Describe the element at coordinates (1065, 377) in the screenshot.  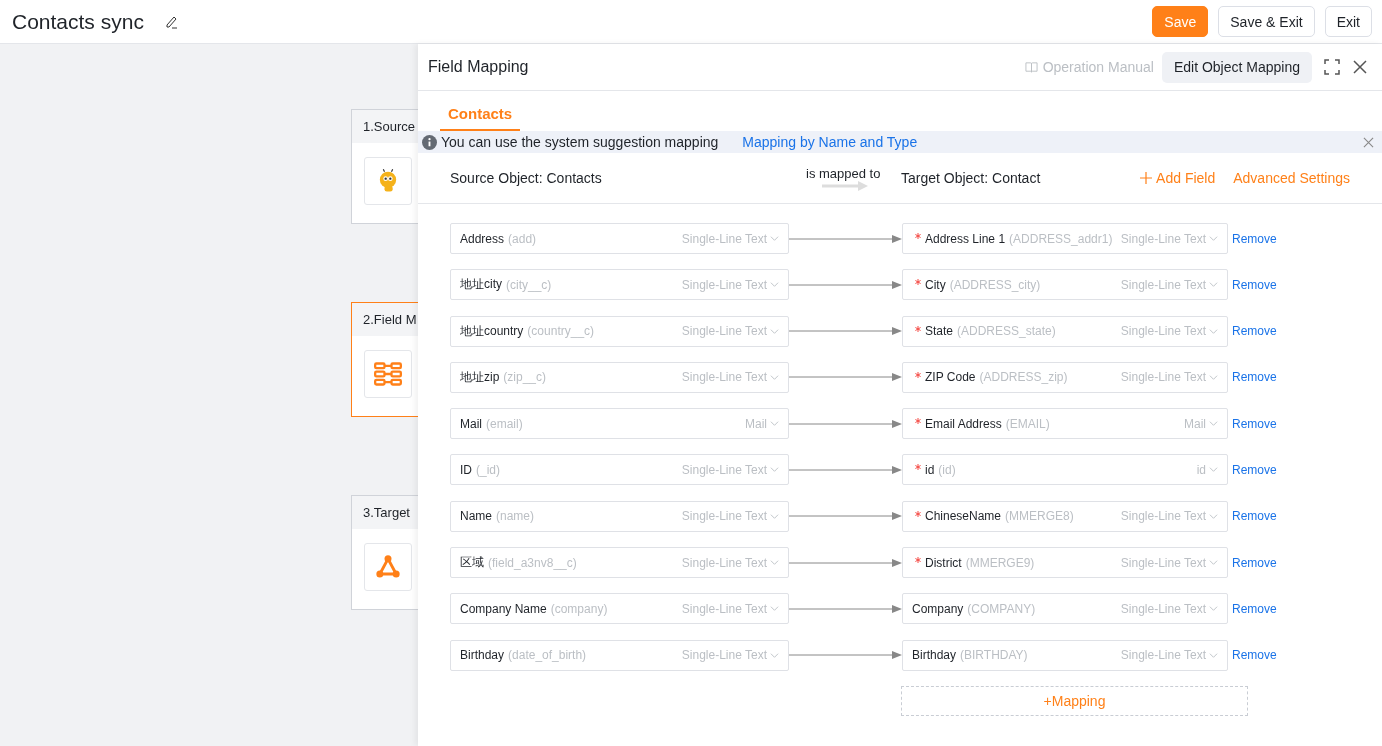
I see `field-select: ZIP Code (ADDRESS_zip) Single-Line Text` at that location.